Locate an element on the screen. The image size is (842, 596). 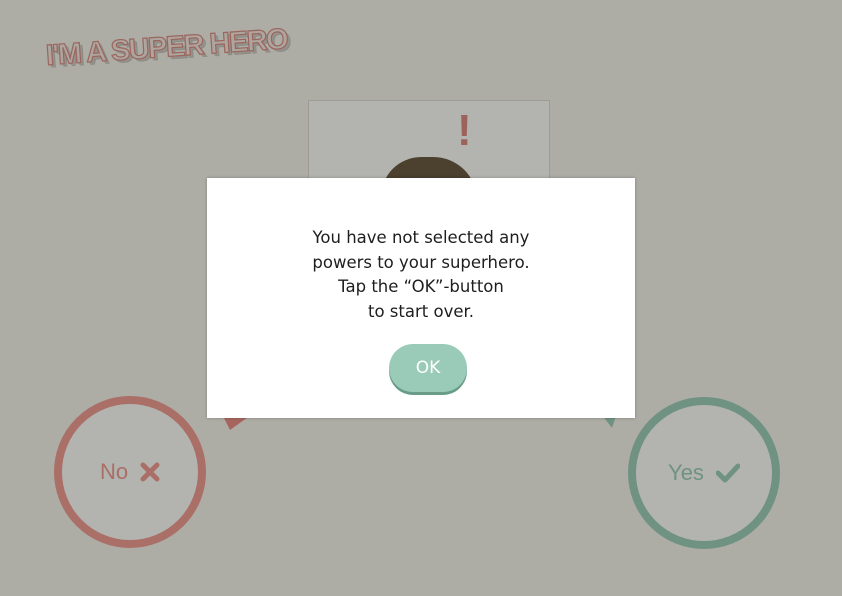
dialog-message-line: Tap the “OK”-button is located at coordinates (421, 286).